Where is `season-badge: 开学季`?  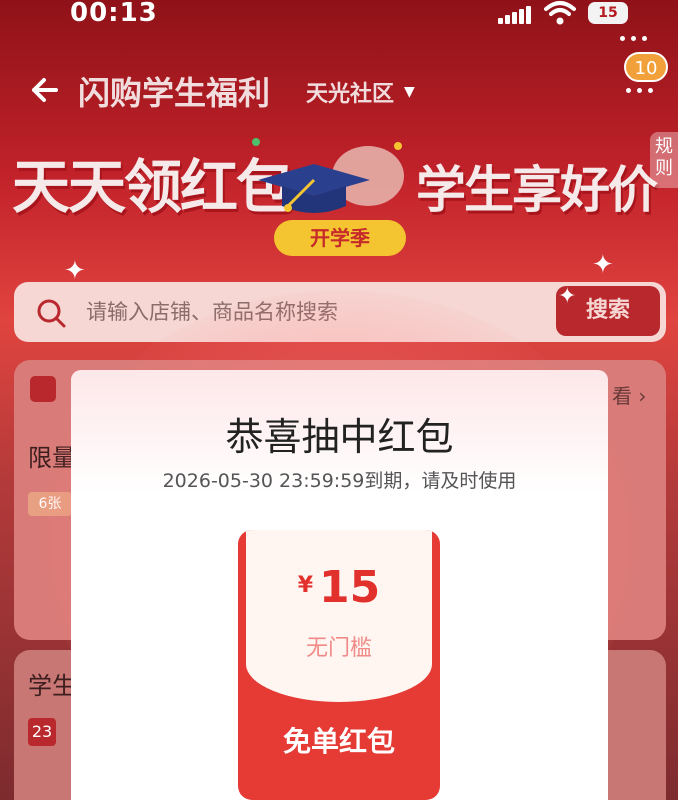 season-badge: 开学季 is located at coordinates (340, 238).